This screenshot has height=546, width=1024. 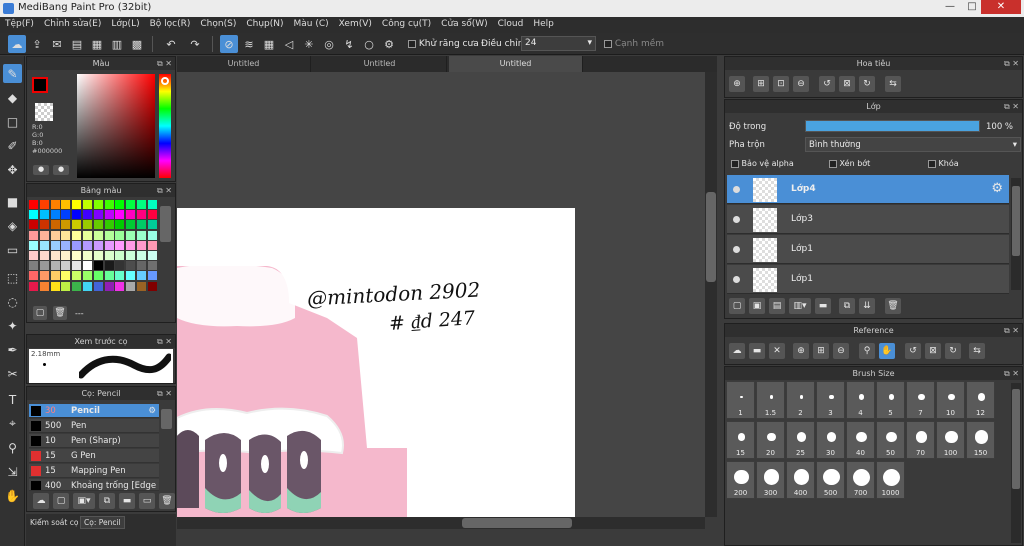 I want to click on brush-size-cell: 2, so click(x=800, y=400).